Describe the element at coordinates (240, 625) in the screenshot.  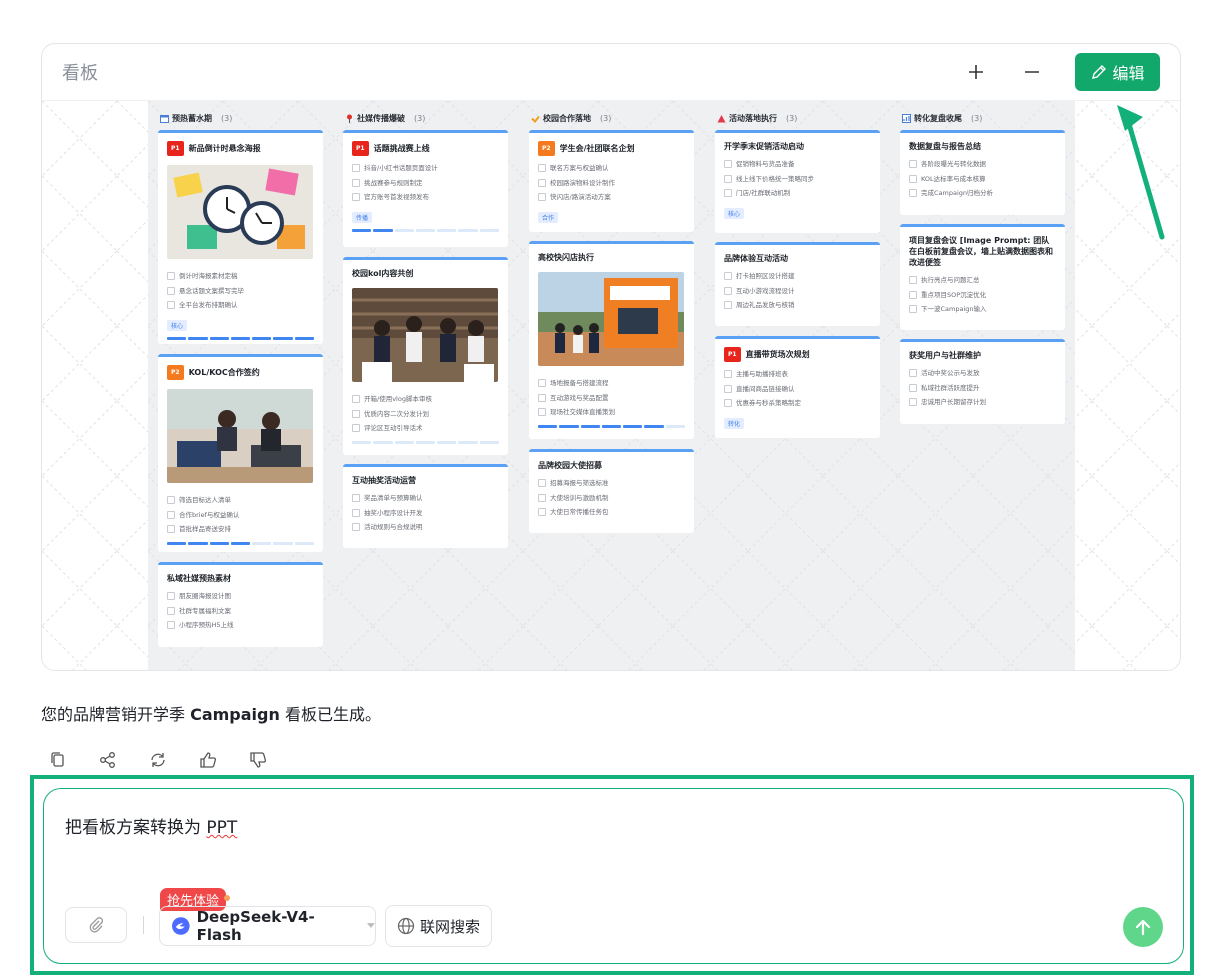
I see `checklist-item: 小程序预热H5上线` at that location.